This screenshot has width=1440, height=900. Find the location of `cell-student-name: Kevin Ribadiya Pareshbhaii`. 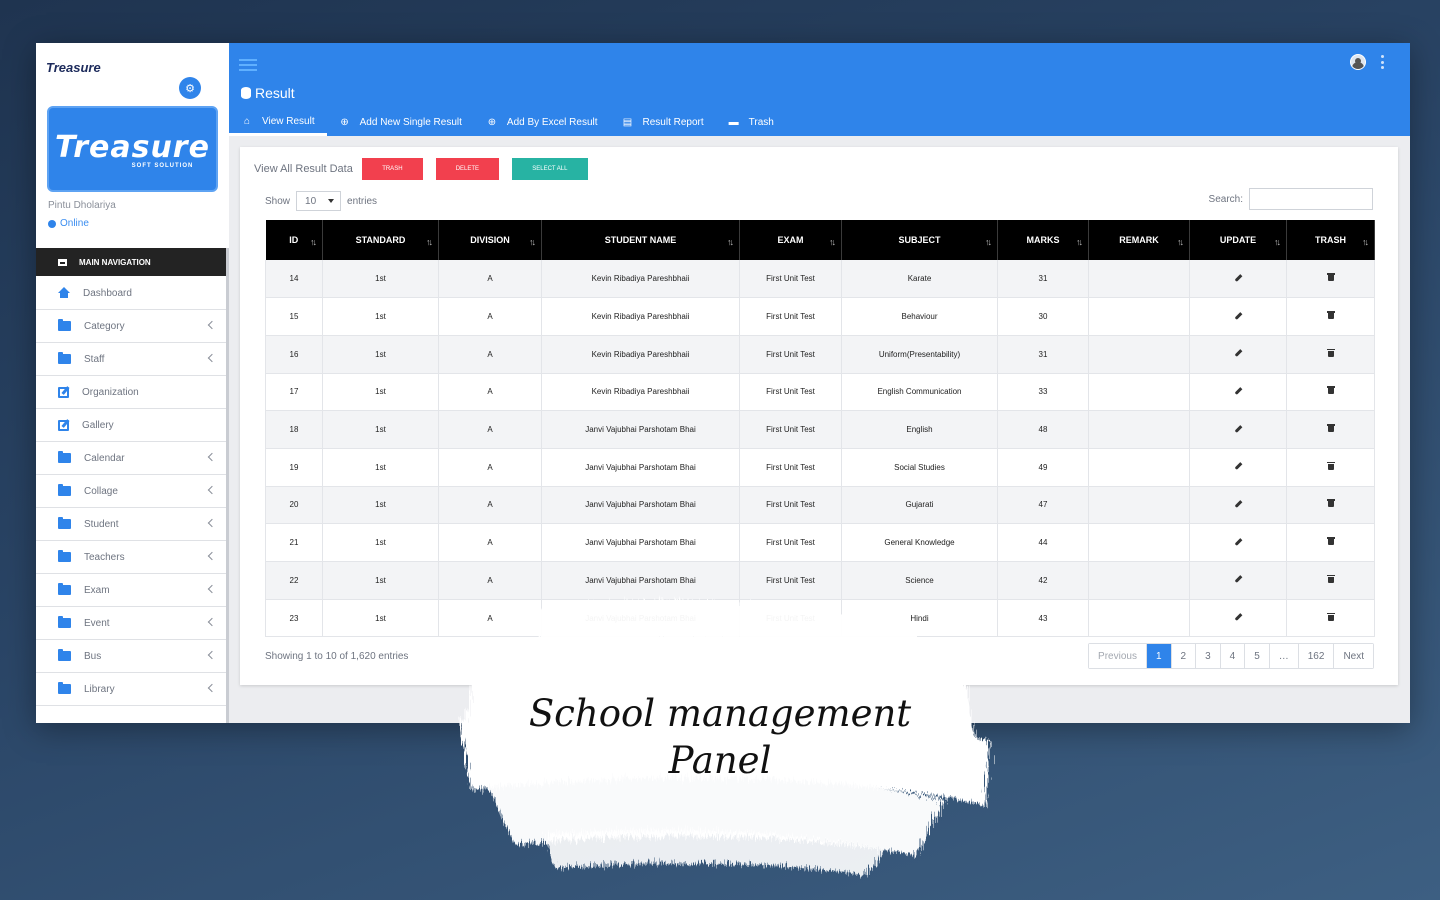

cell-student-name: Kevin Ribadiya Pareshbhaii is located at coordinates (640, 279).